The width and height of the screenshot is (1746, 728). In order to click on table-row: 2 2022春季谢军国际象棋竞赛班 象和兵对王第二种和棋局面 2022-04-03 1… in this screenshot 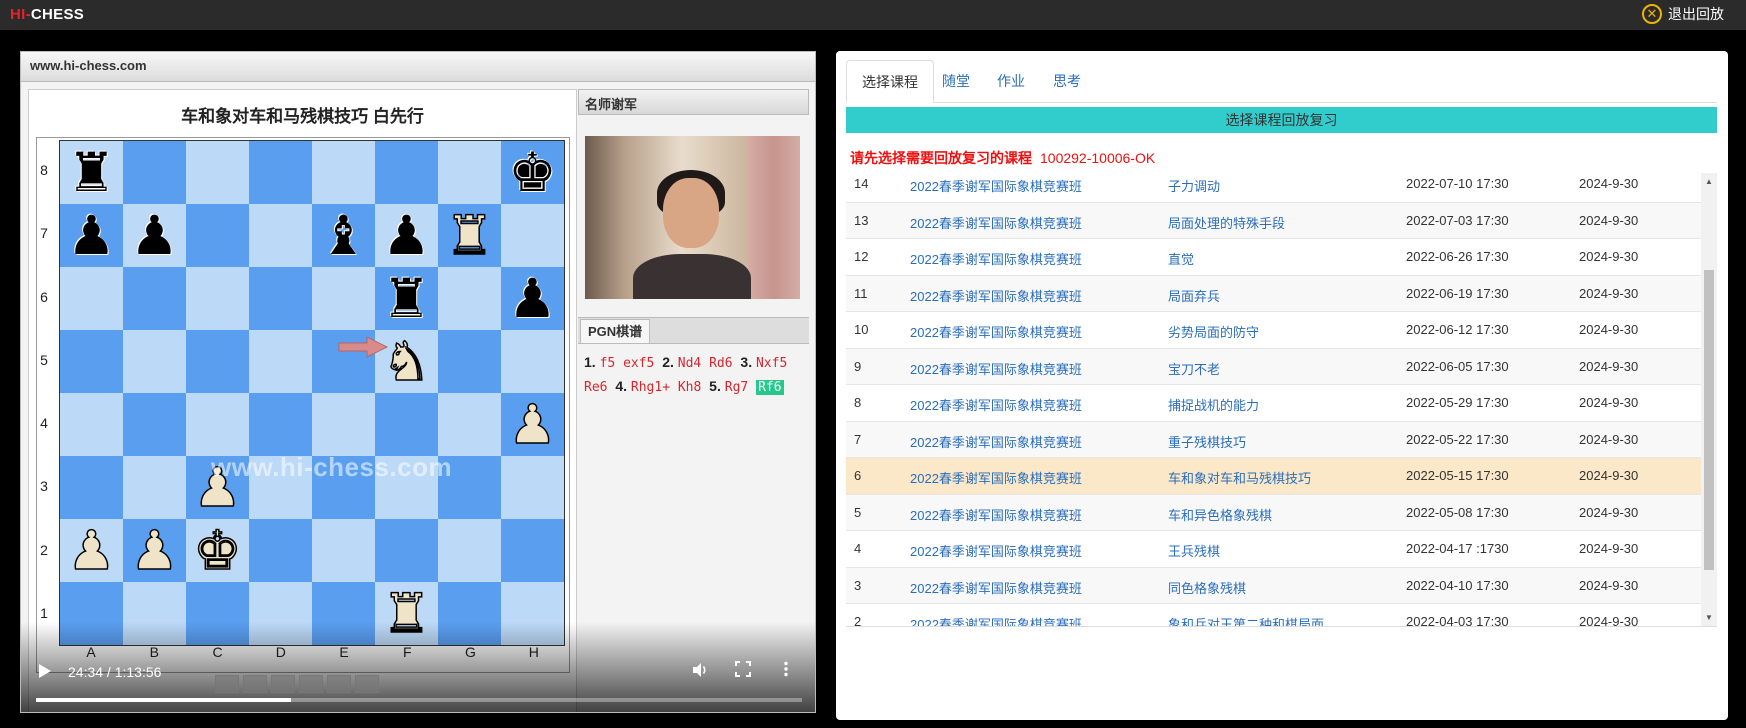, I will do `click(1273, 614)`.